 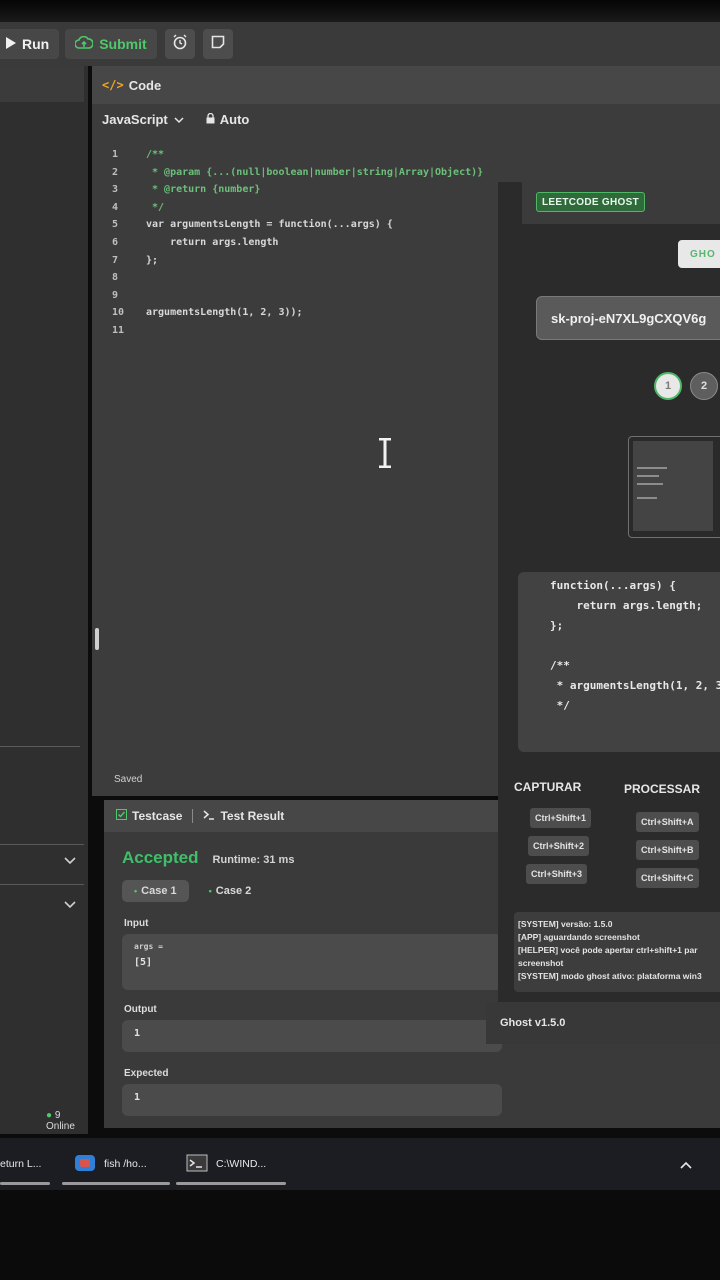 What do you see at coordinates (155, 154) in the screenshot?
I see `code-text: /**` at bounding box center [155, 154].